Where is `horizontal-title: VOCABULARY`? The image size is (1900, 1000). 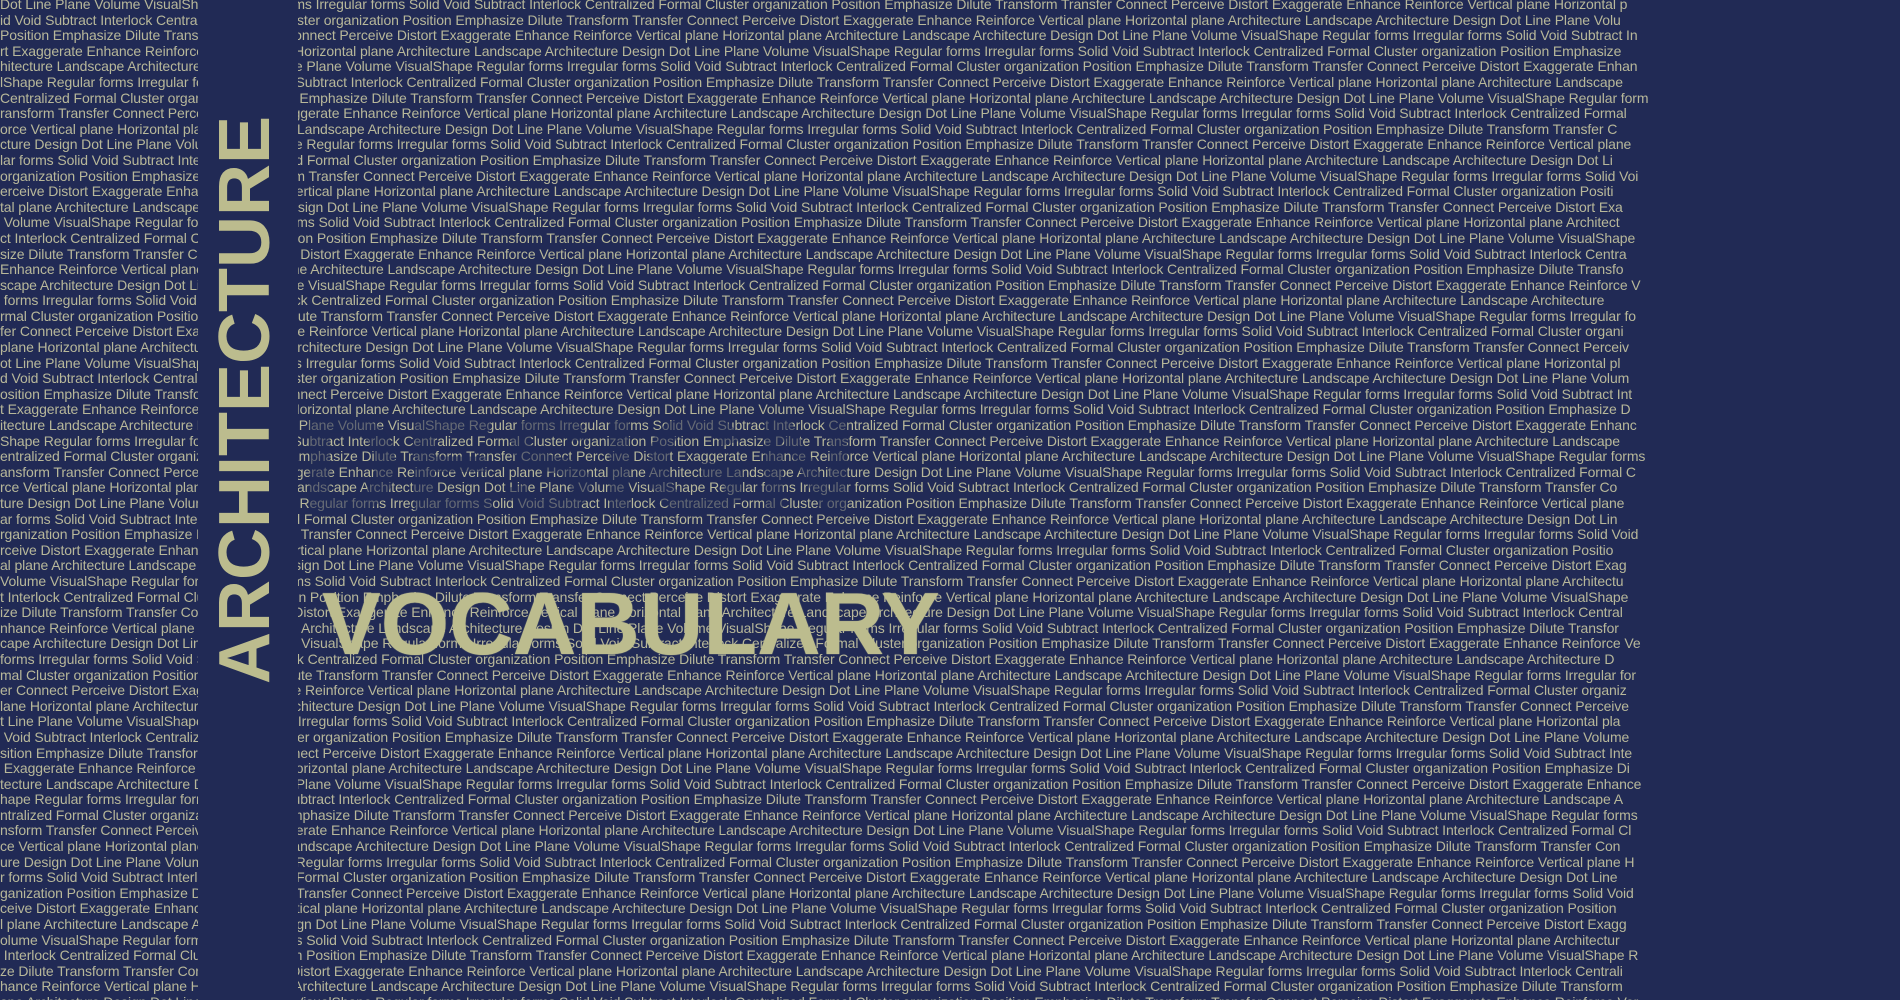
horizontal-title: VOCABULARY is located at coordinates (631, 623).